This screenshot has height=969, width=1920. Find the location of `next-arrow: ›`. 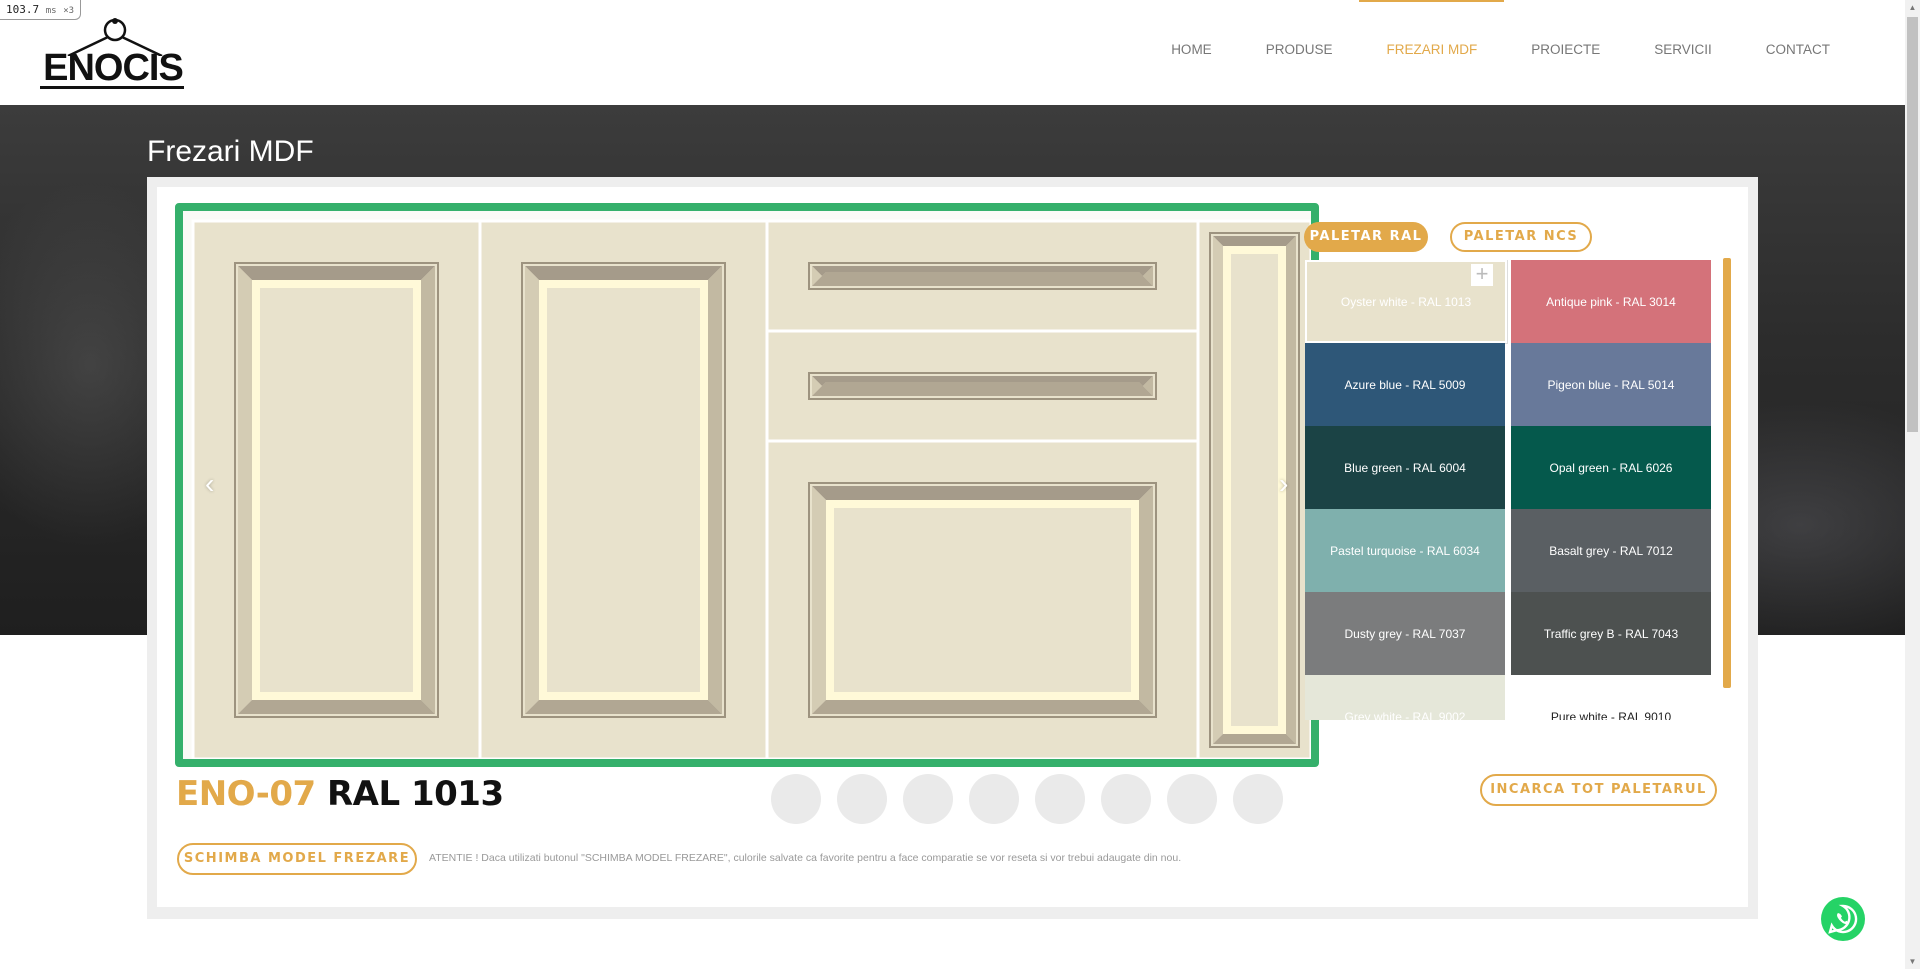

next-arrow: › is located at coordinates (1283, 484).